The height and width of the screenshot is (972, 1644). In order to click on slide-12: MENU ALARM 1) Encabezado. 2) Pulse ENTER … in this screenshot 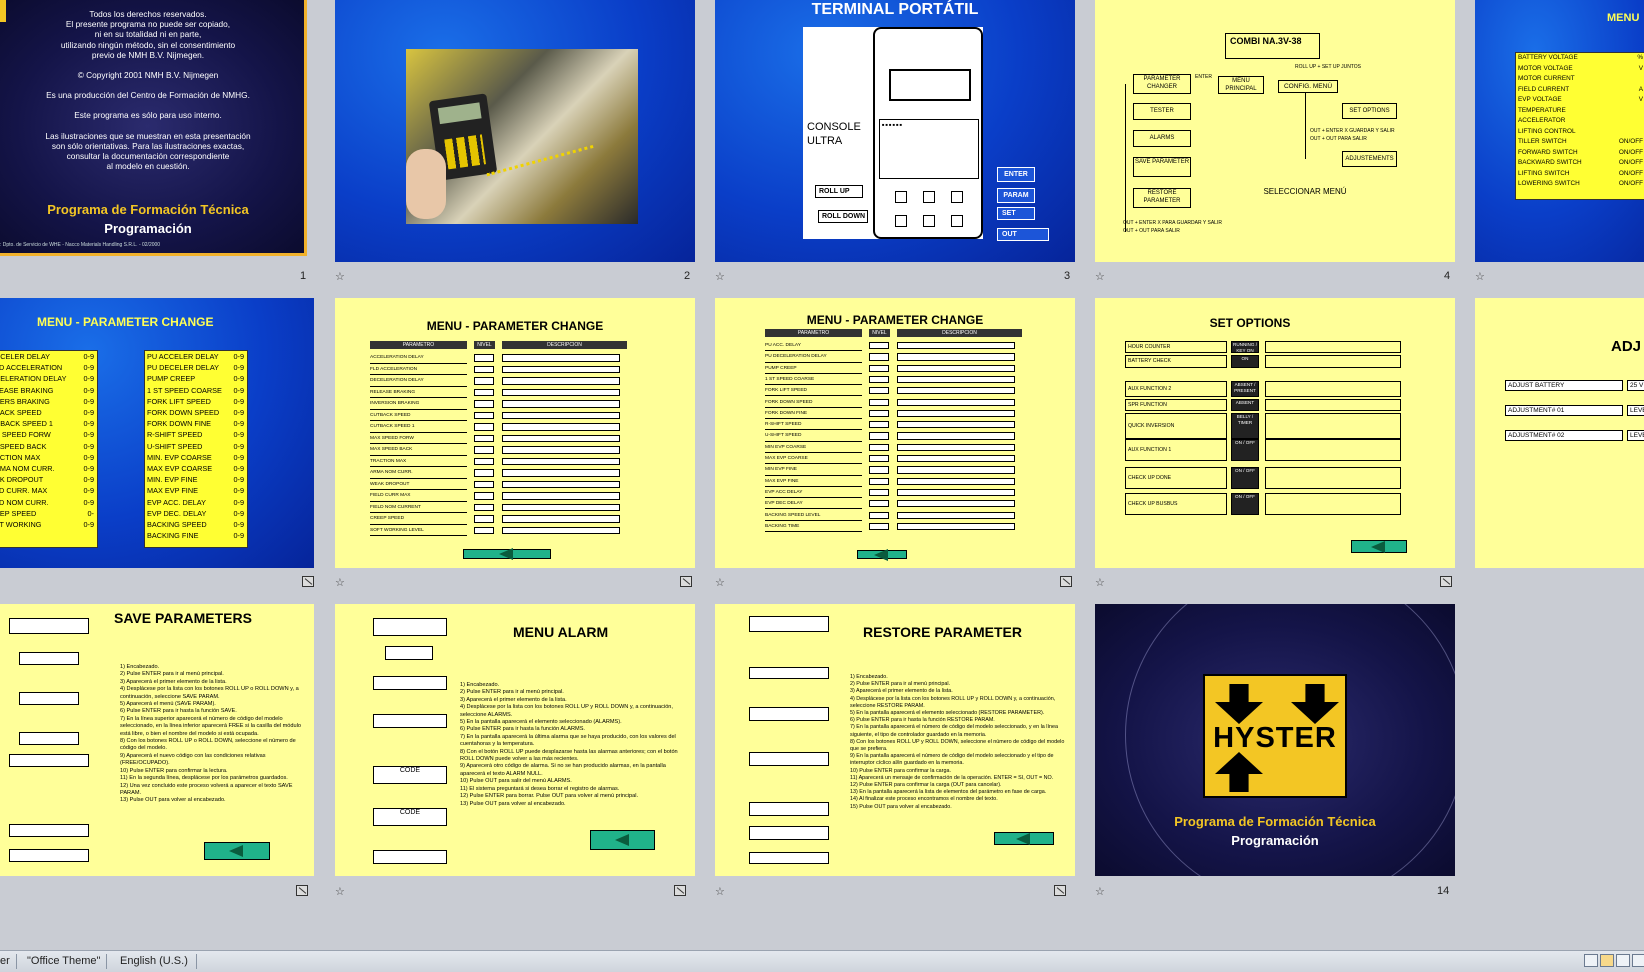, I will do `click(515, 740)`.